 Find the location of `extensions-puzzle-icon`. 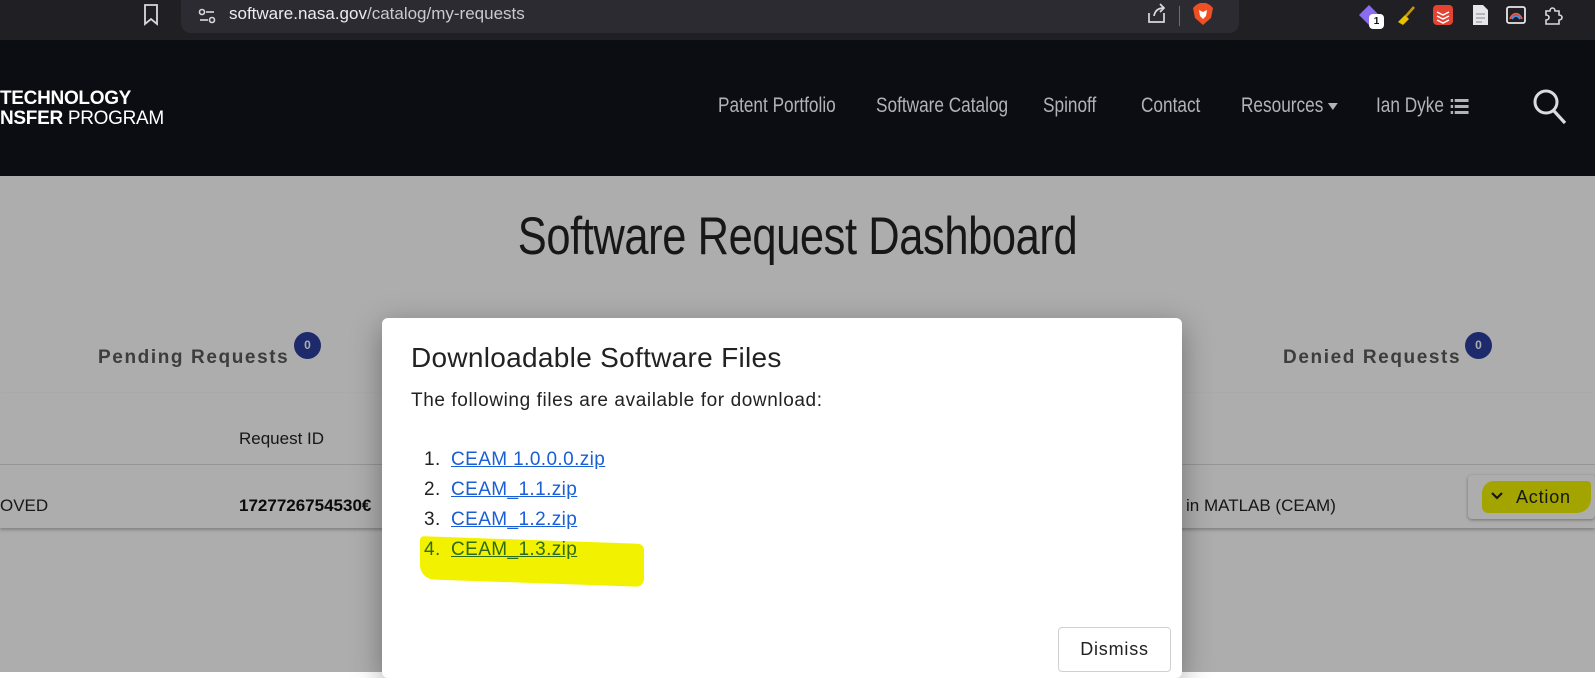

extensions-puzzle-icon is located at coordinates (1553, 15).